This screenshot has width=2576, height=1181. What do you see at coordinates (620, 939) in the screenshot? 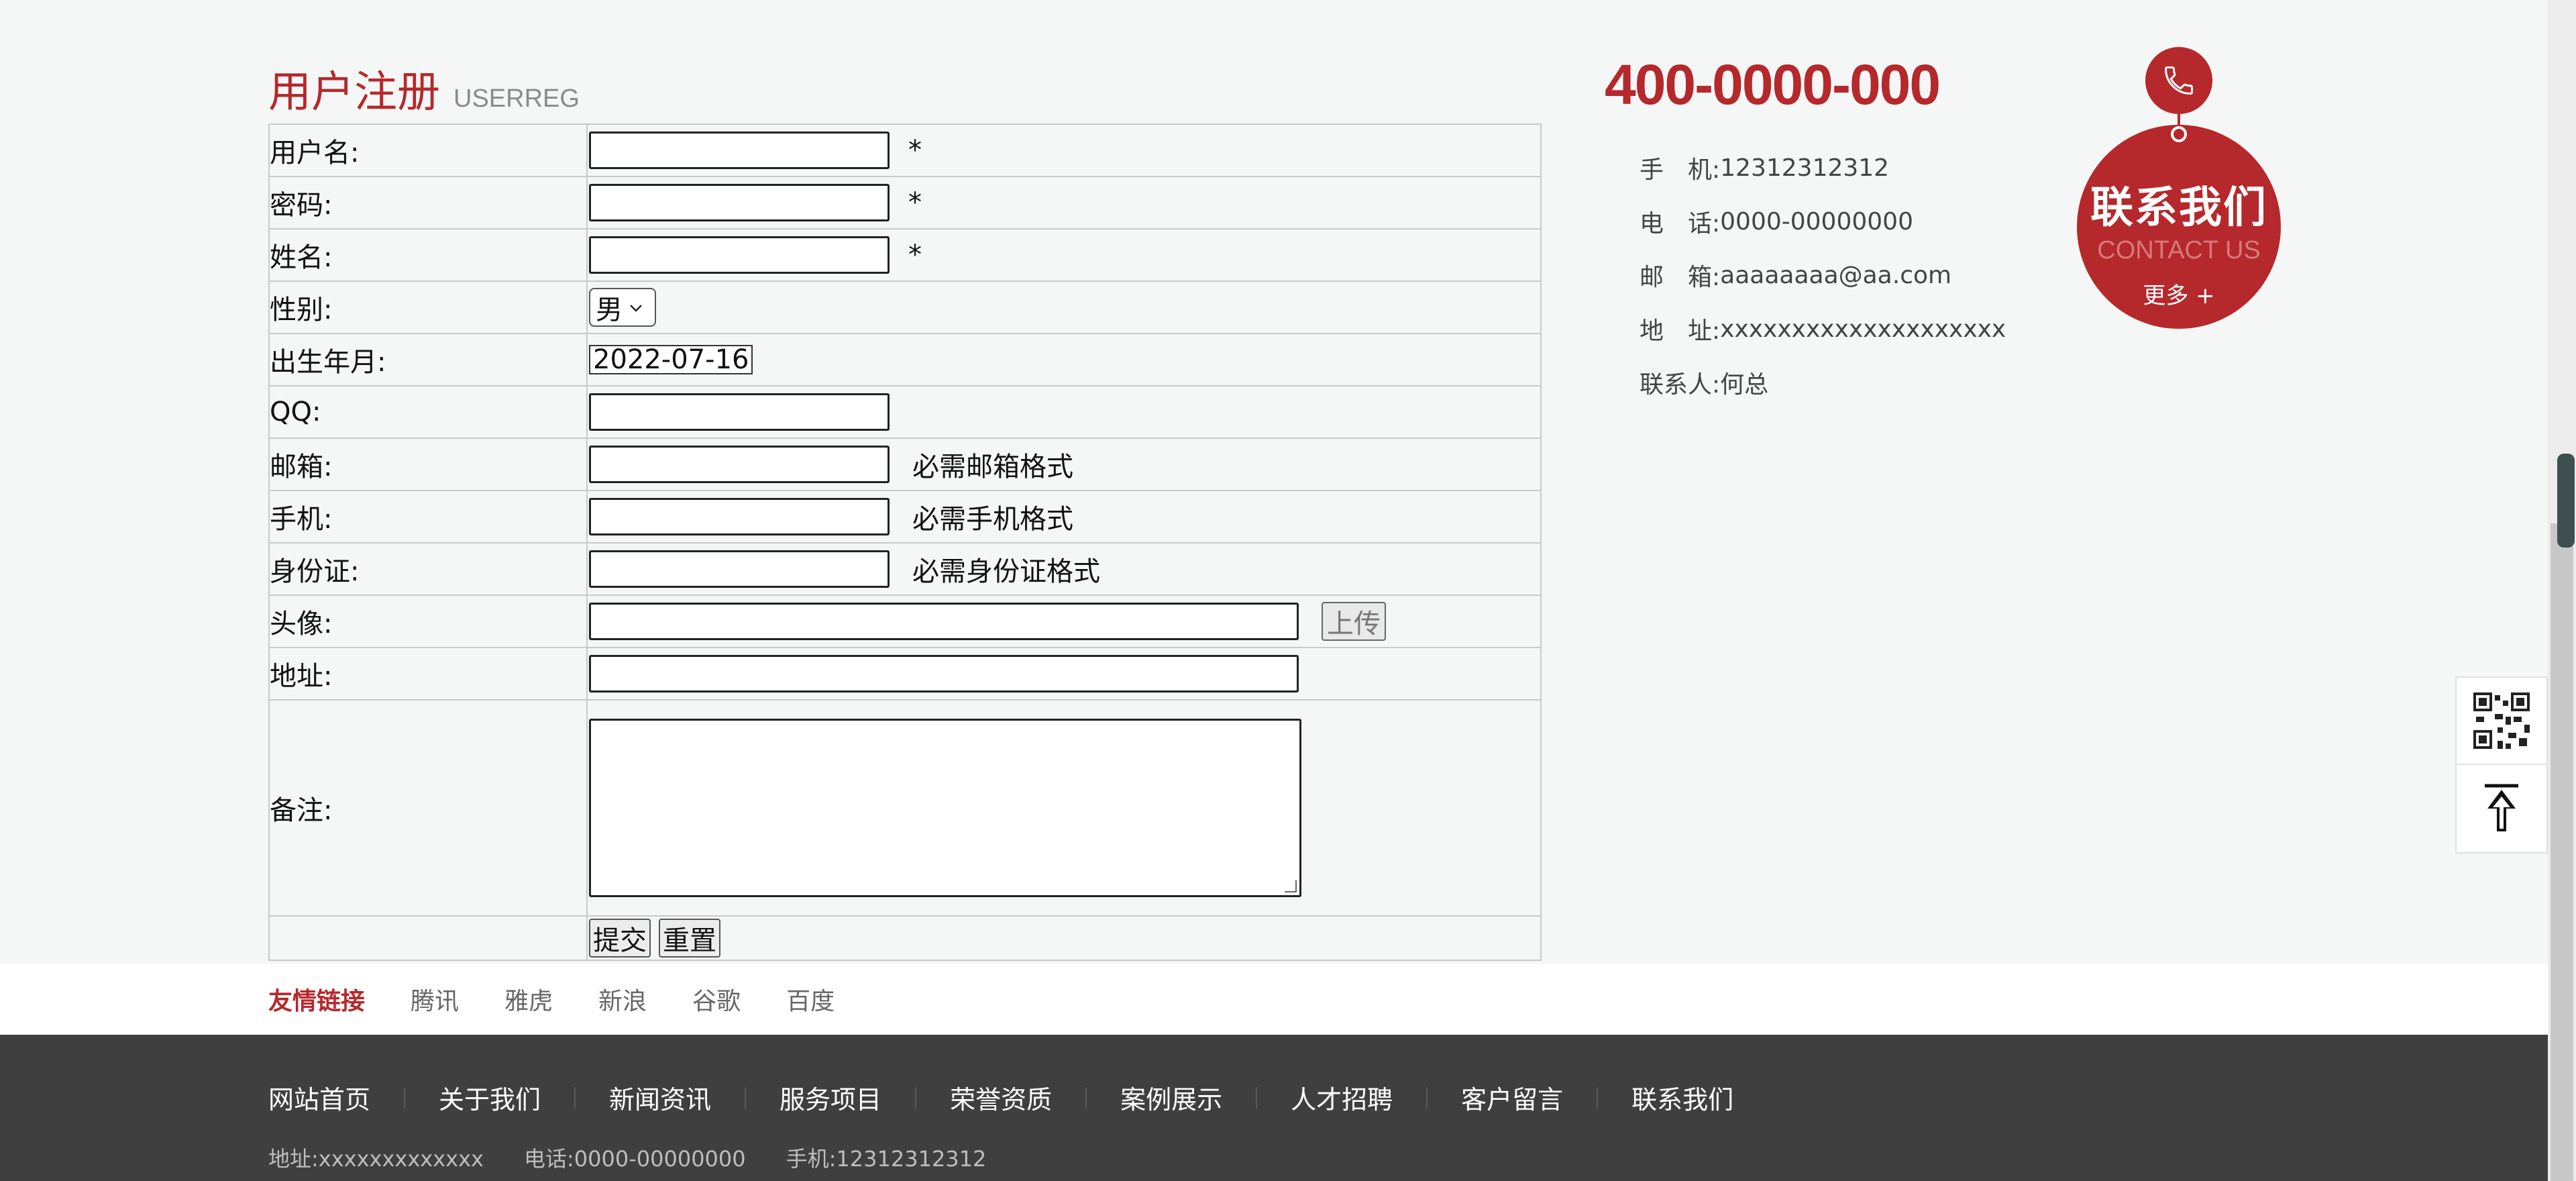
I see `submit-button: 提交` at bounding box center [620, 939].